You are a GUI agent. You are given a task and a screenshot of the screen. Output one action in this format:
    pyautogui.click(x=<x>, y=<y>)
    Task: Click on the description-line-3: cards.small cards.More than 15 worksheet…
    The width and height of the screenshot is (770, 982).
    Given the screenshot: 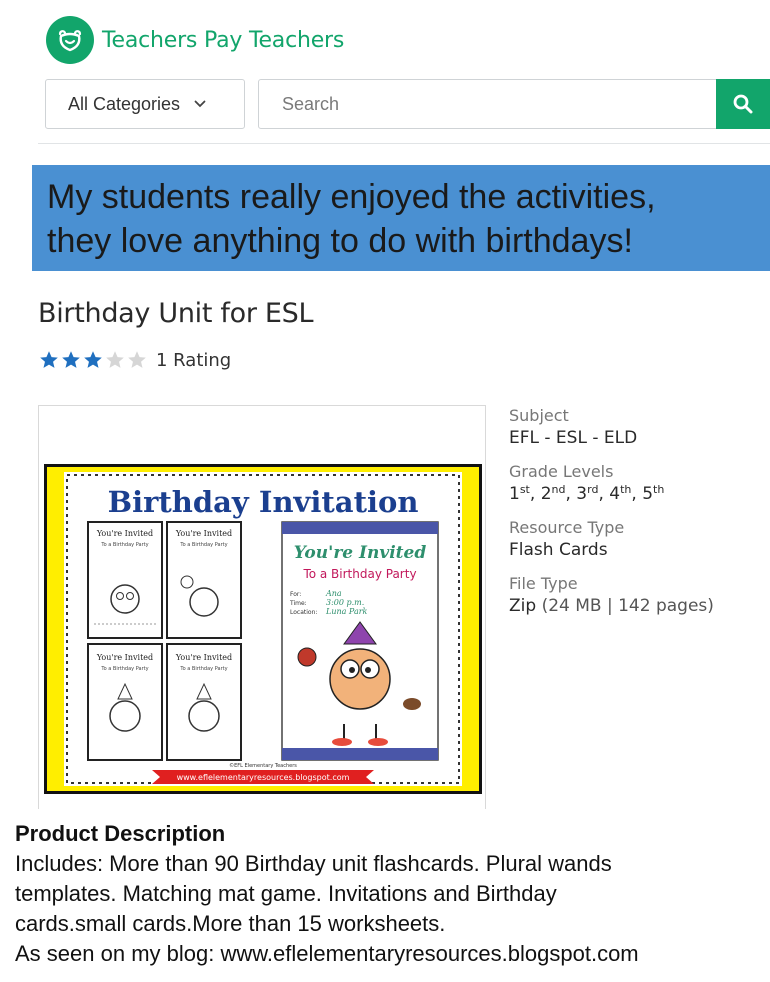 What is the action you would take?
    pyautogui.click(x=230, y=923)
    